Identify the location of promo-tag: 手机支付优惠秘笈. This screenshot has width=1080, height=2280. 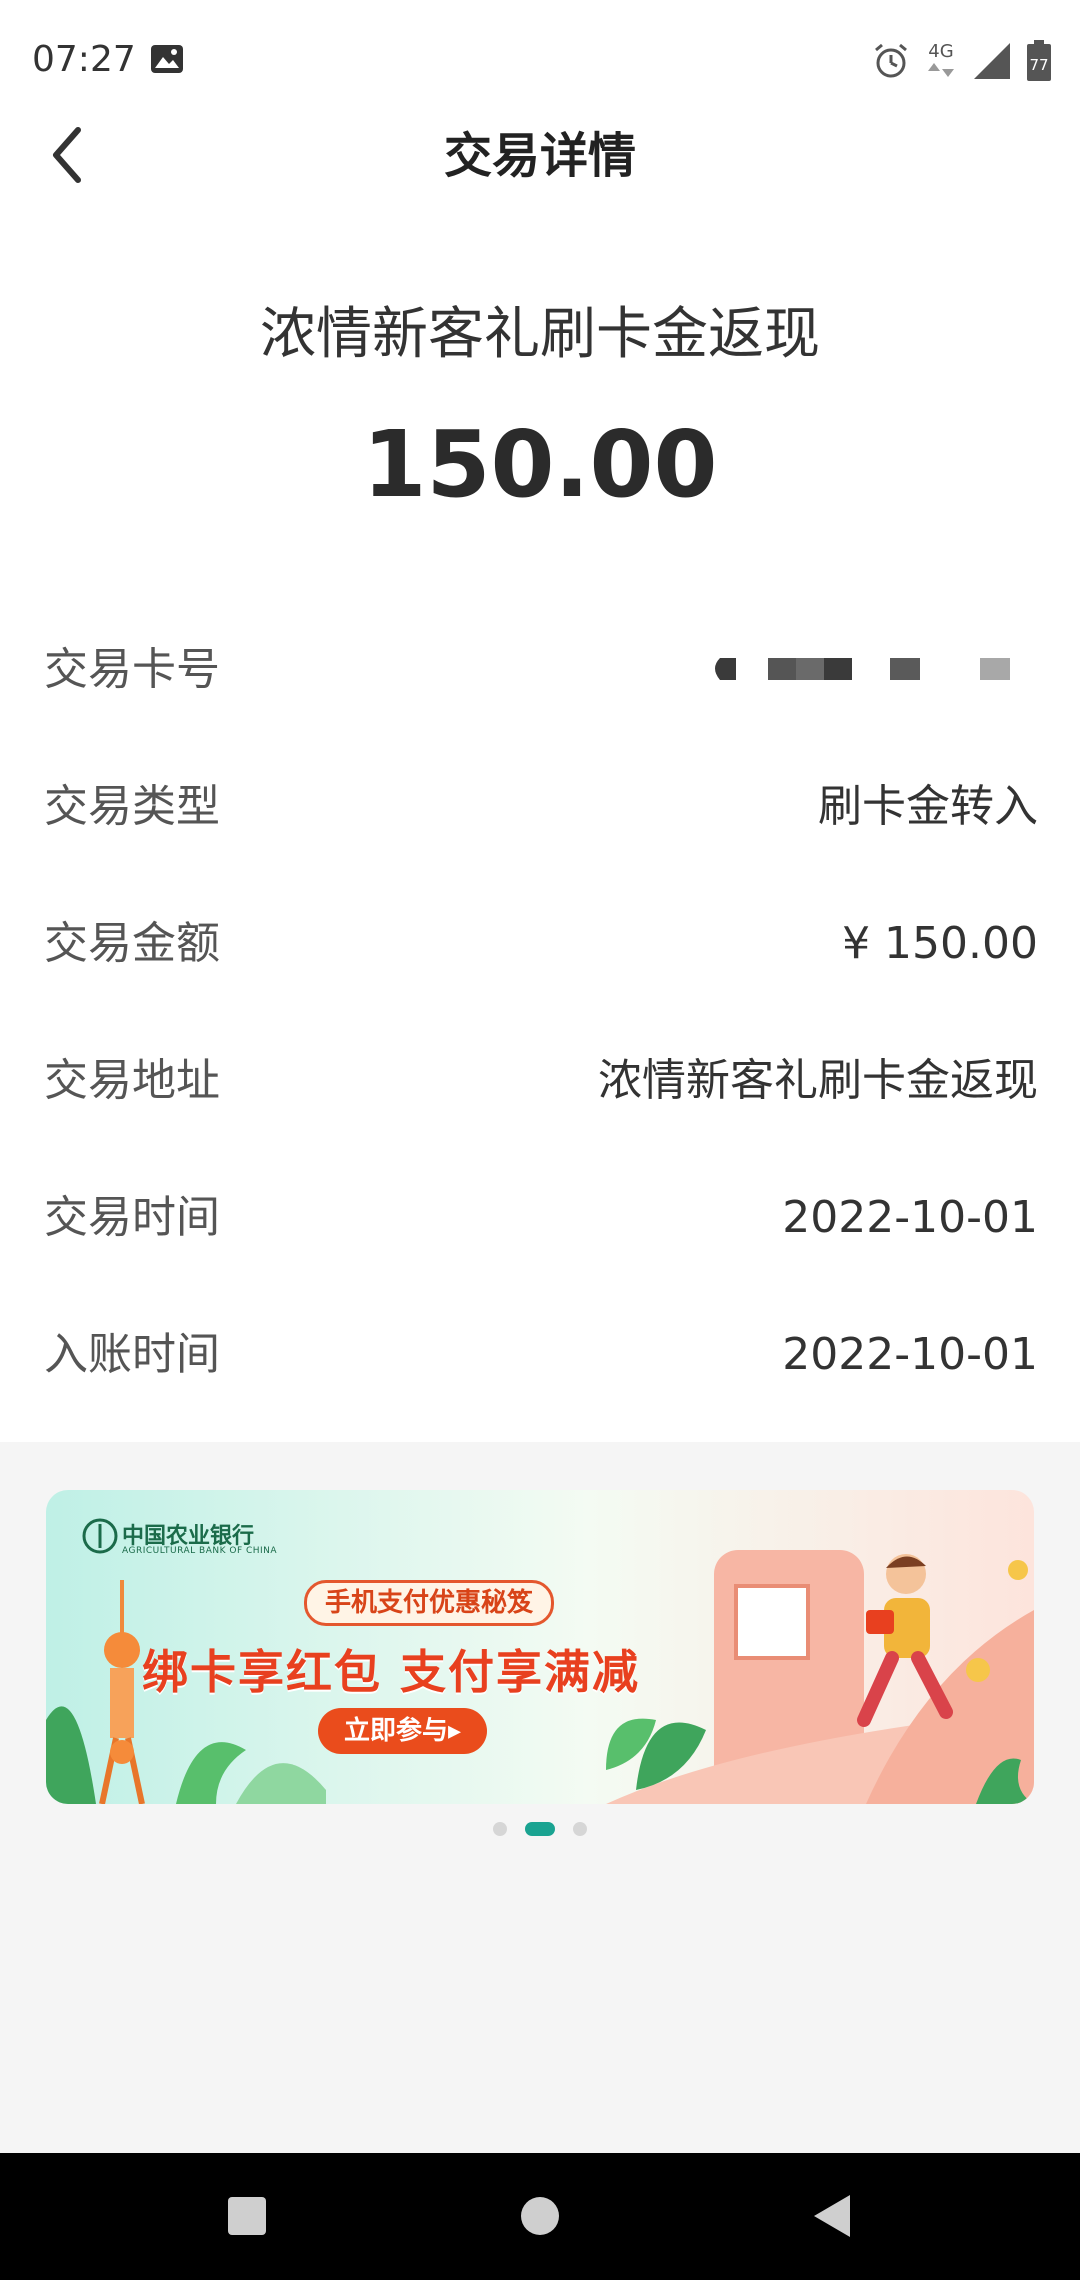
(429, 1603).